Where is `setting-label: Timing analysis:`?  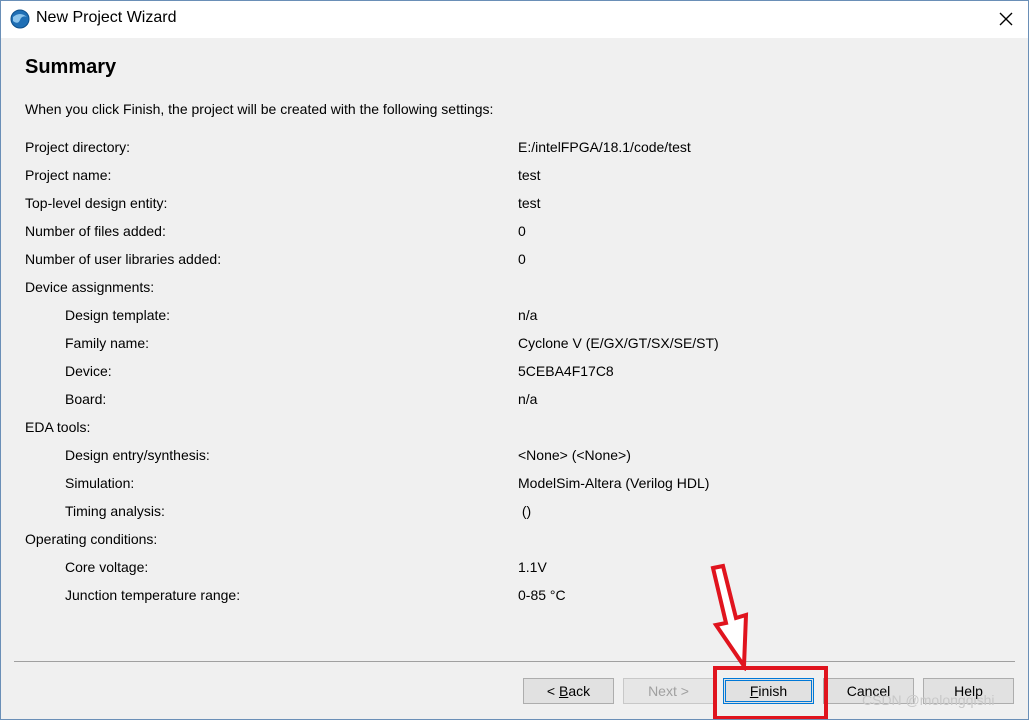
setting-label: Timing analysis: is located at coordinates (115, 511).